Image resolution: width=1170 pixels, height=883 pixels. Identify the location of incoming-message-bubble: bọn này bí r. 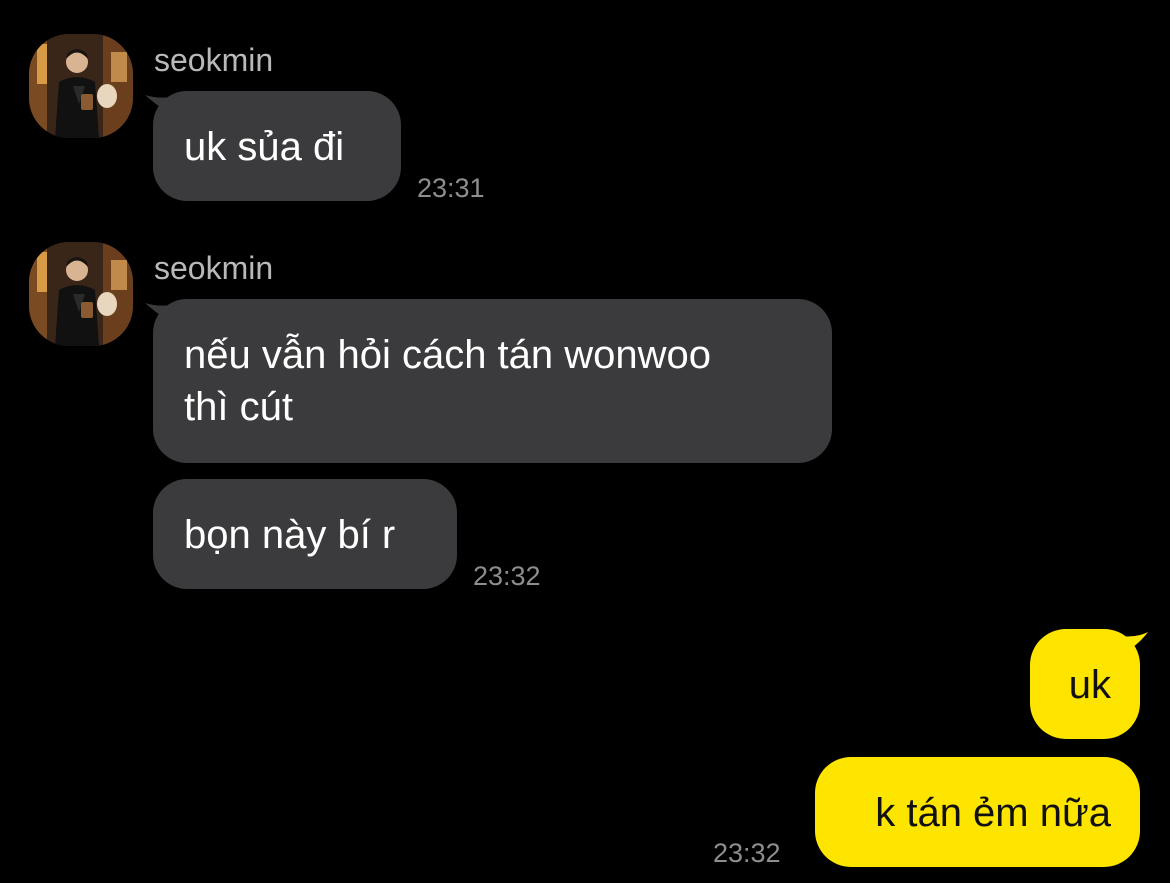
(305, 534).